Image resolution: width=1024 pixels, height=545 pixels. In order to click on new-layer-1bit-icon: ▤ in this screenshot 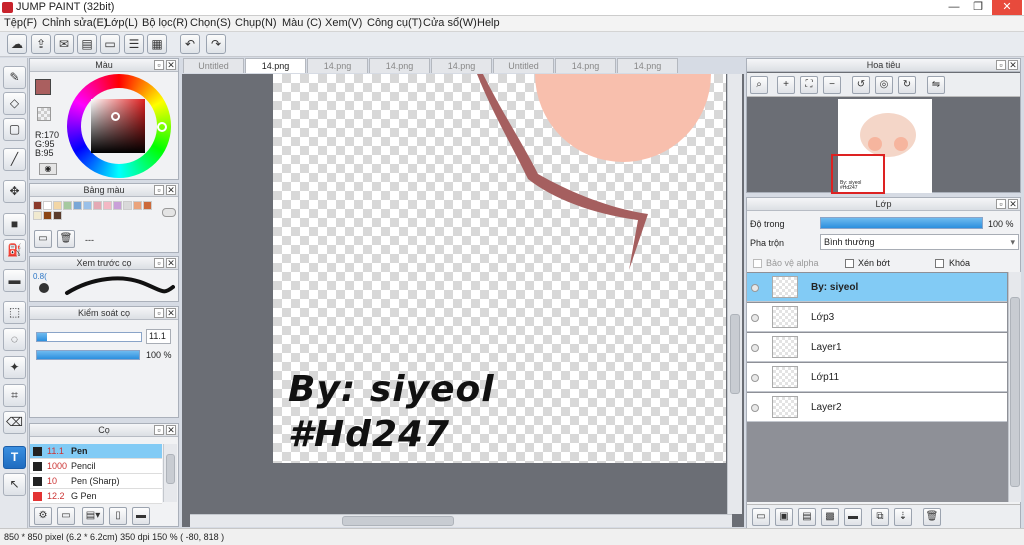, I will do `click(807, 517)`.